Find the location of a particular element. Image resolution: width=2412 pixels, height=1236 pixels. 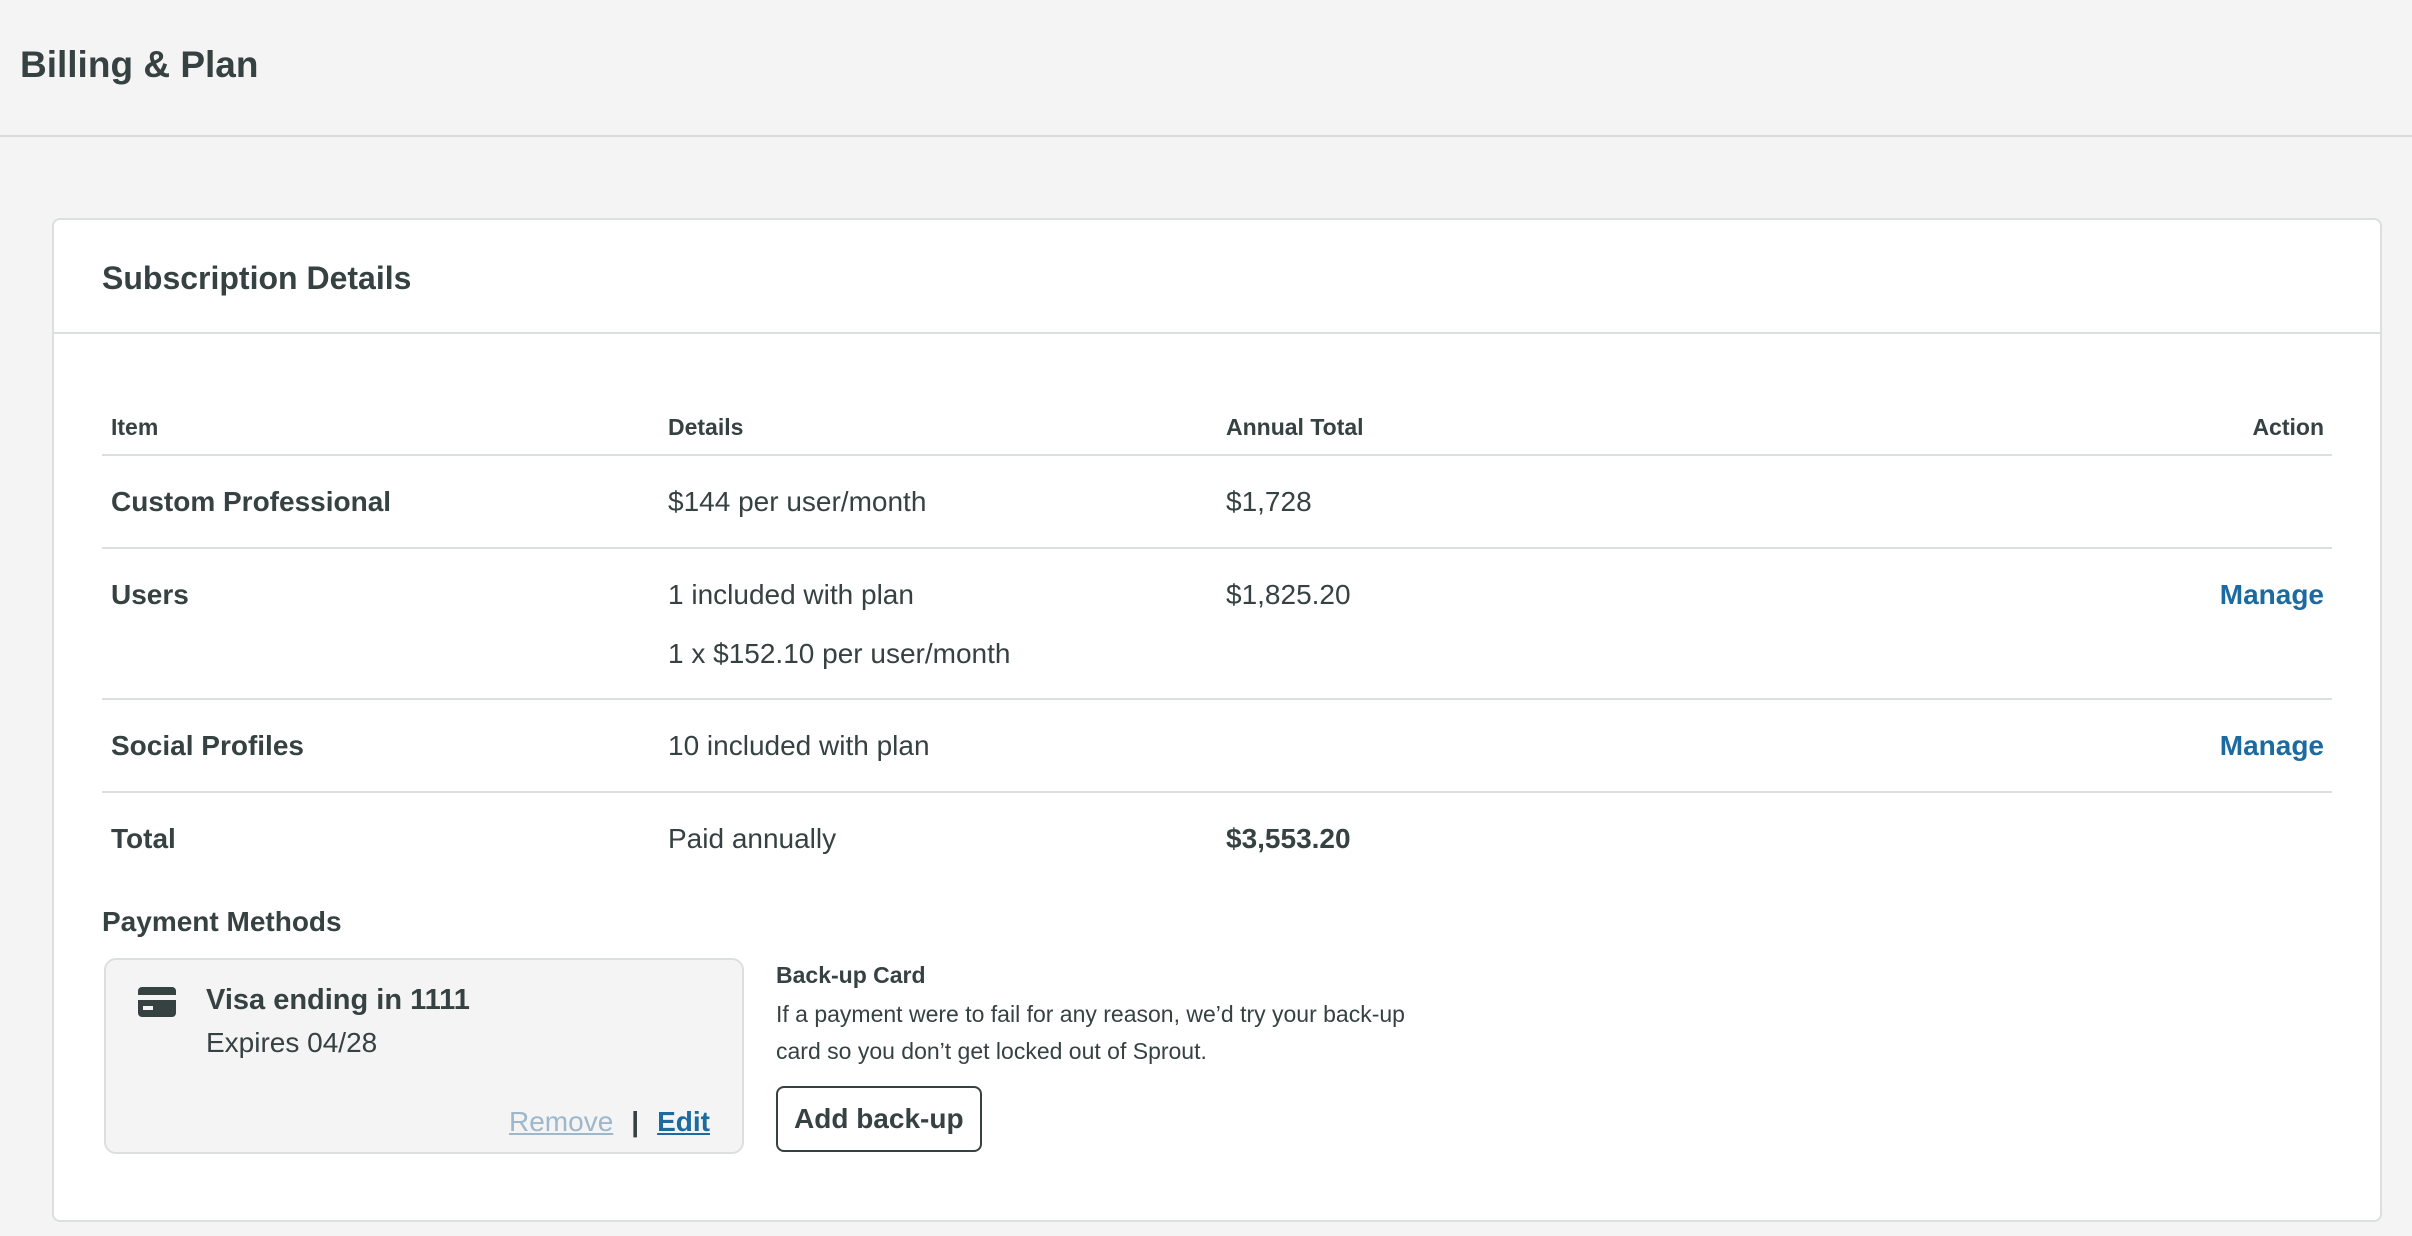

row-details: 1 included with plan is located at coordinates (791, 594).